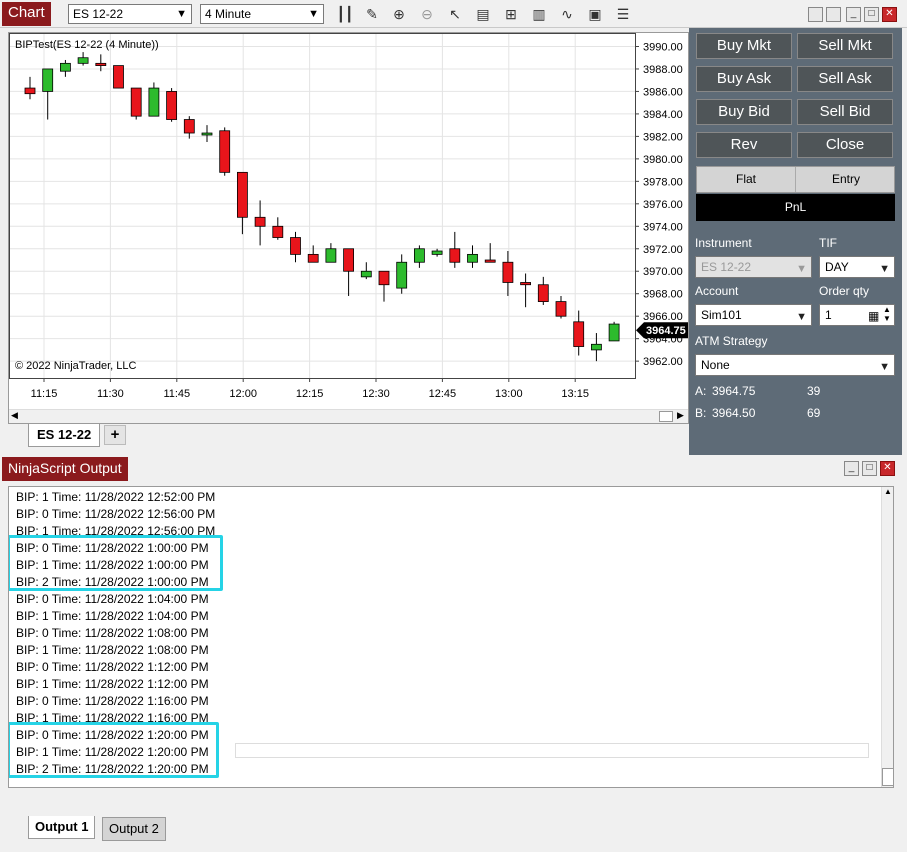 This screenshot has height=852, width=907. What do you see at coordinates (845, 46) in the screenshot?
I see `sell-mkt-button: Sell Mkt` at bounding box center [845, 46].